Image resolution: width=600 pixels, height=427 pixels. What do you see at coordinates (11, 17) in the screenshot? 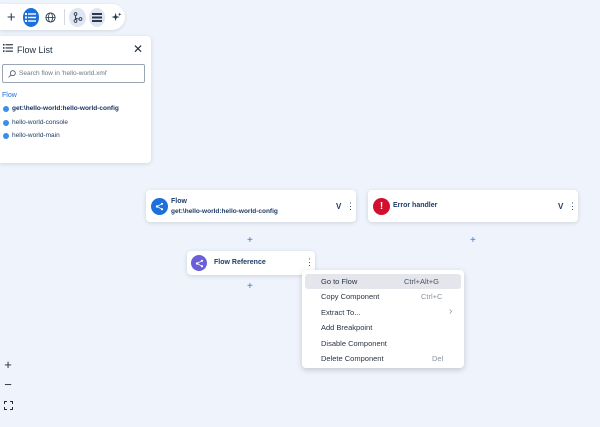
I see `add-button: +` at bounding box center [11, 17].